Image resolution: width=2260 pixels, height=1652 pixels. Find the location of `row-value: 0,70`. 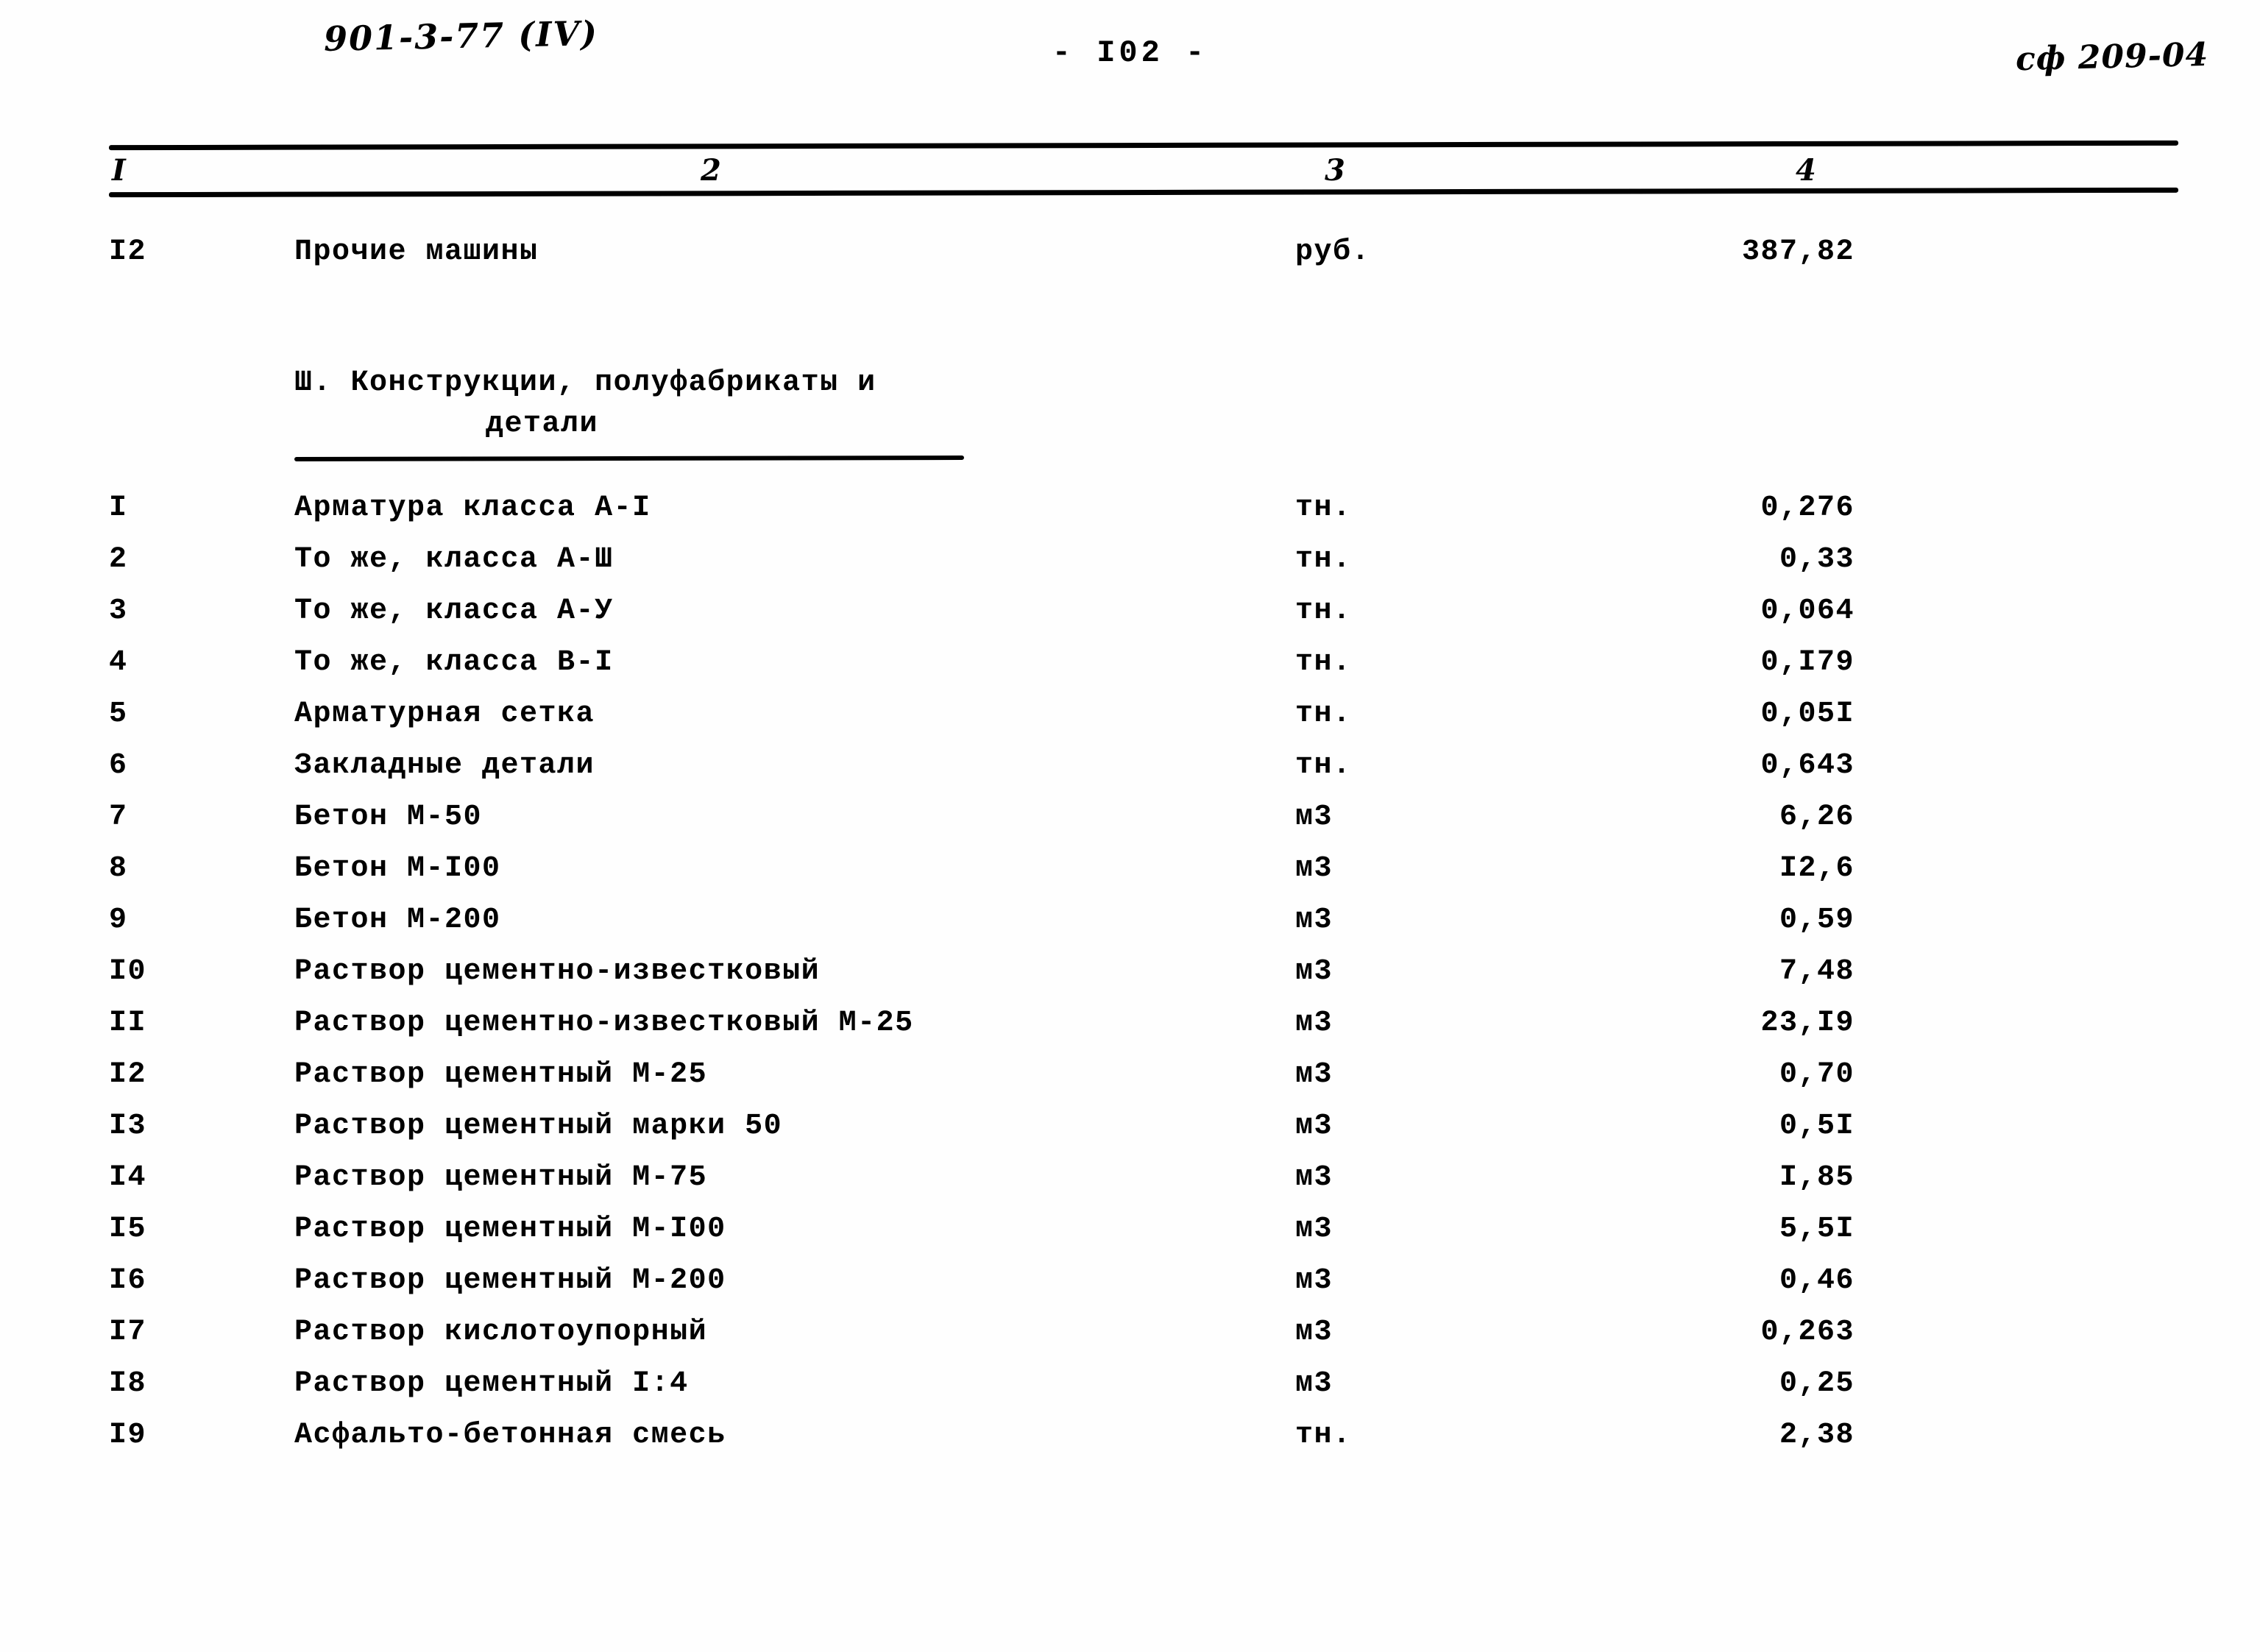

row-value: 0,70 is located at coordinates (1817, 1074).